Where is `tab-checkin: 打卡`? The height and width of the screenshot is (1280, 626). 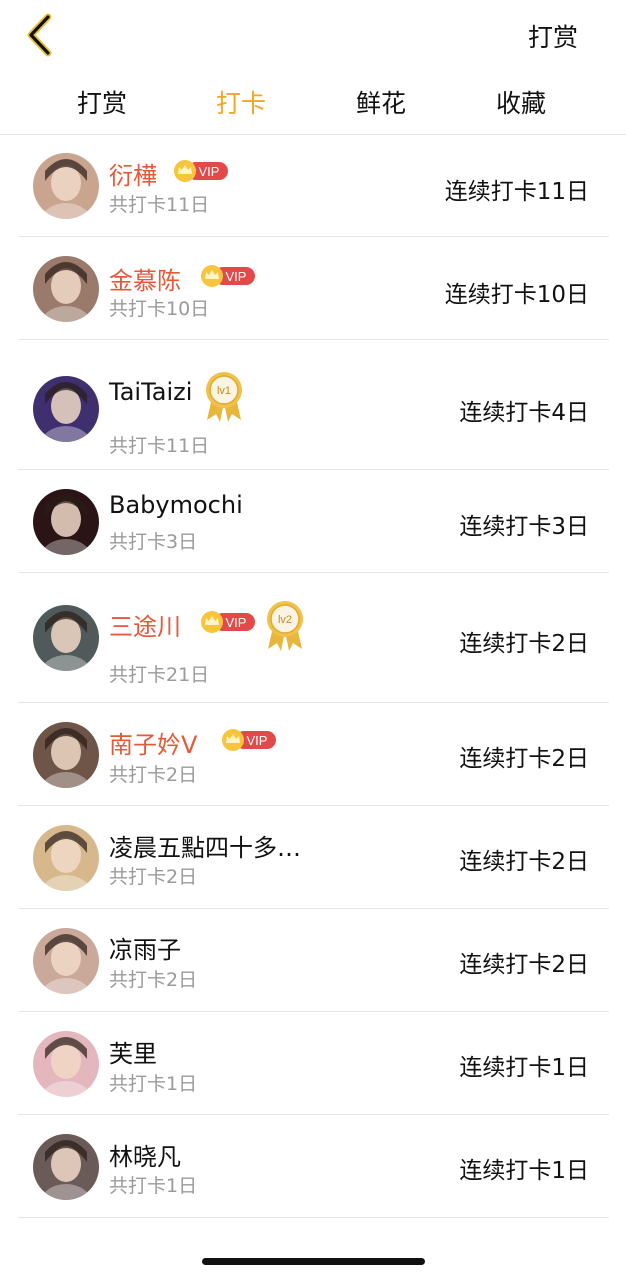
tab-checkin: 打卡 is located at coordinates (241, 102).